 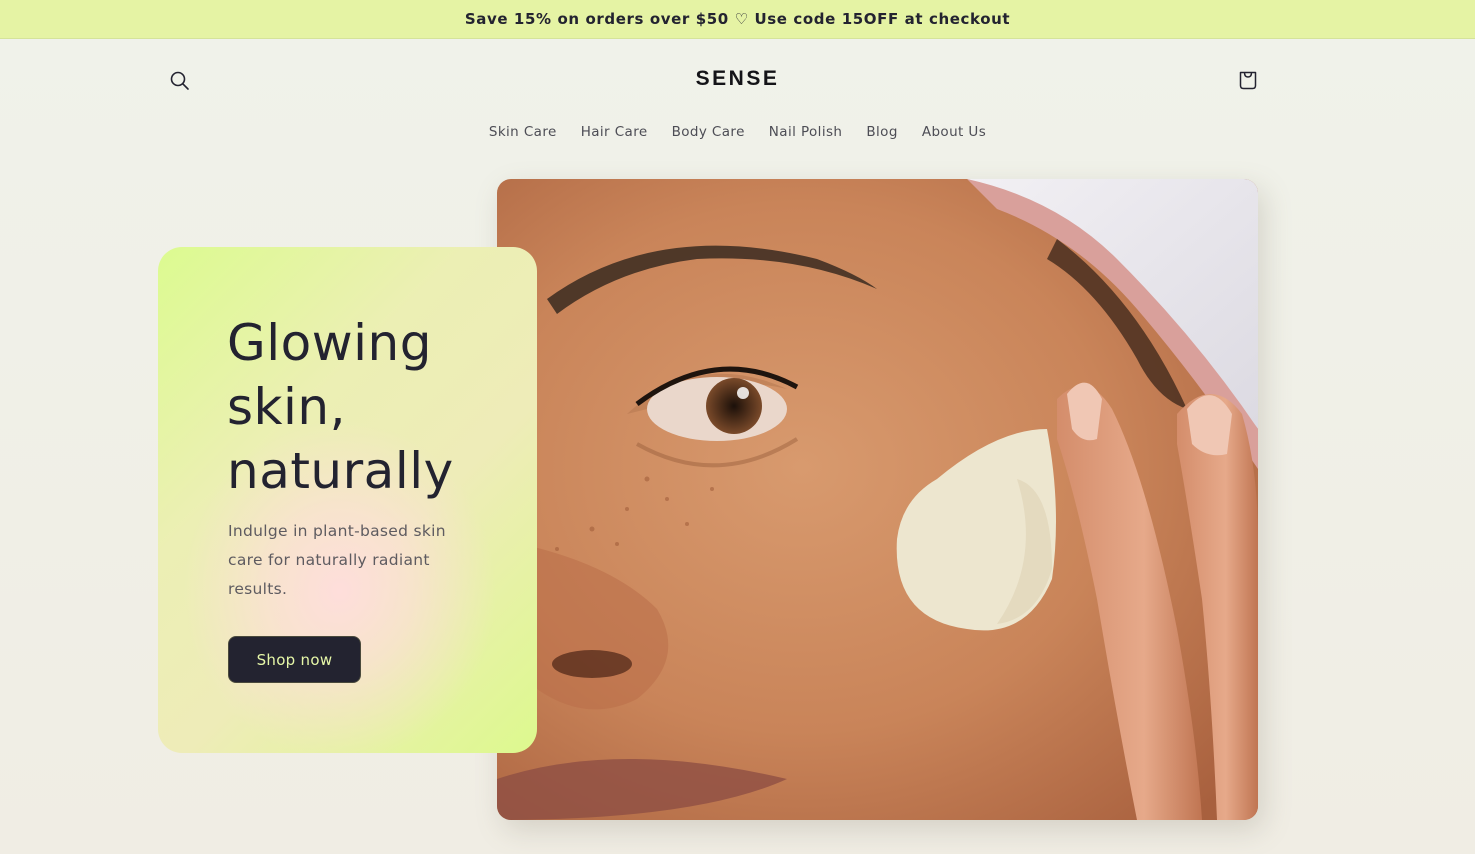 I want to click on nav-item-blog: Blog, so click(x=881, y=132).